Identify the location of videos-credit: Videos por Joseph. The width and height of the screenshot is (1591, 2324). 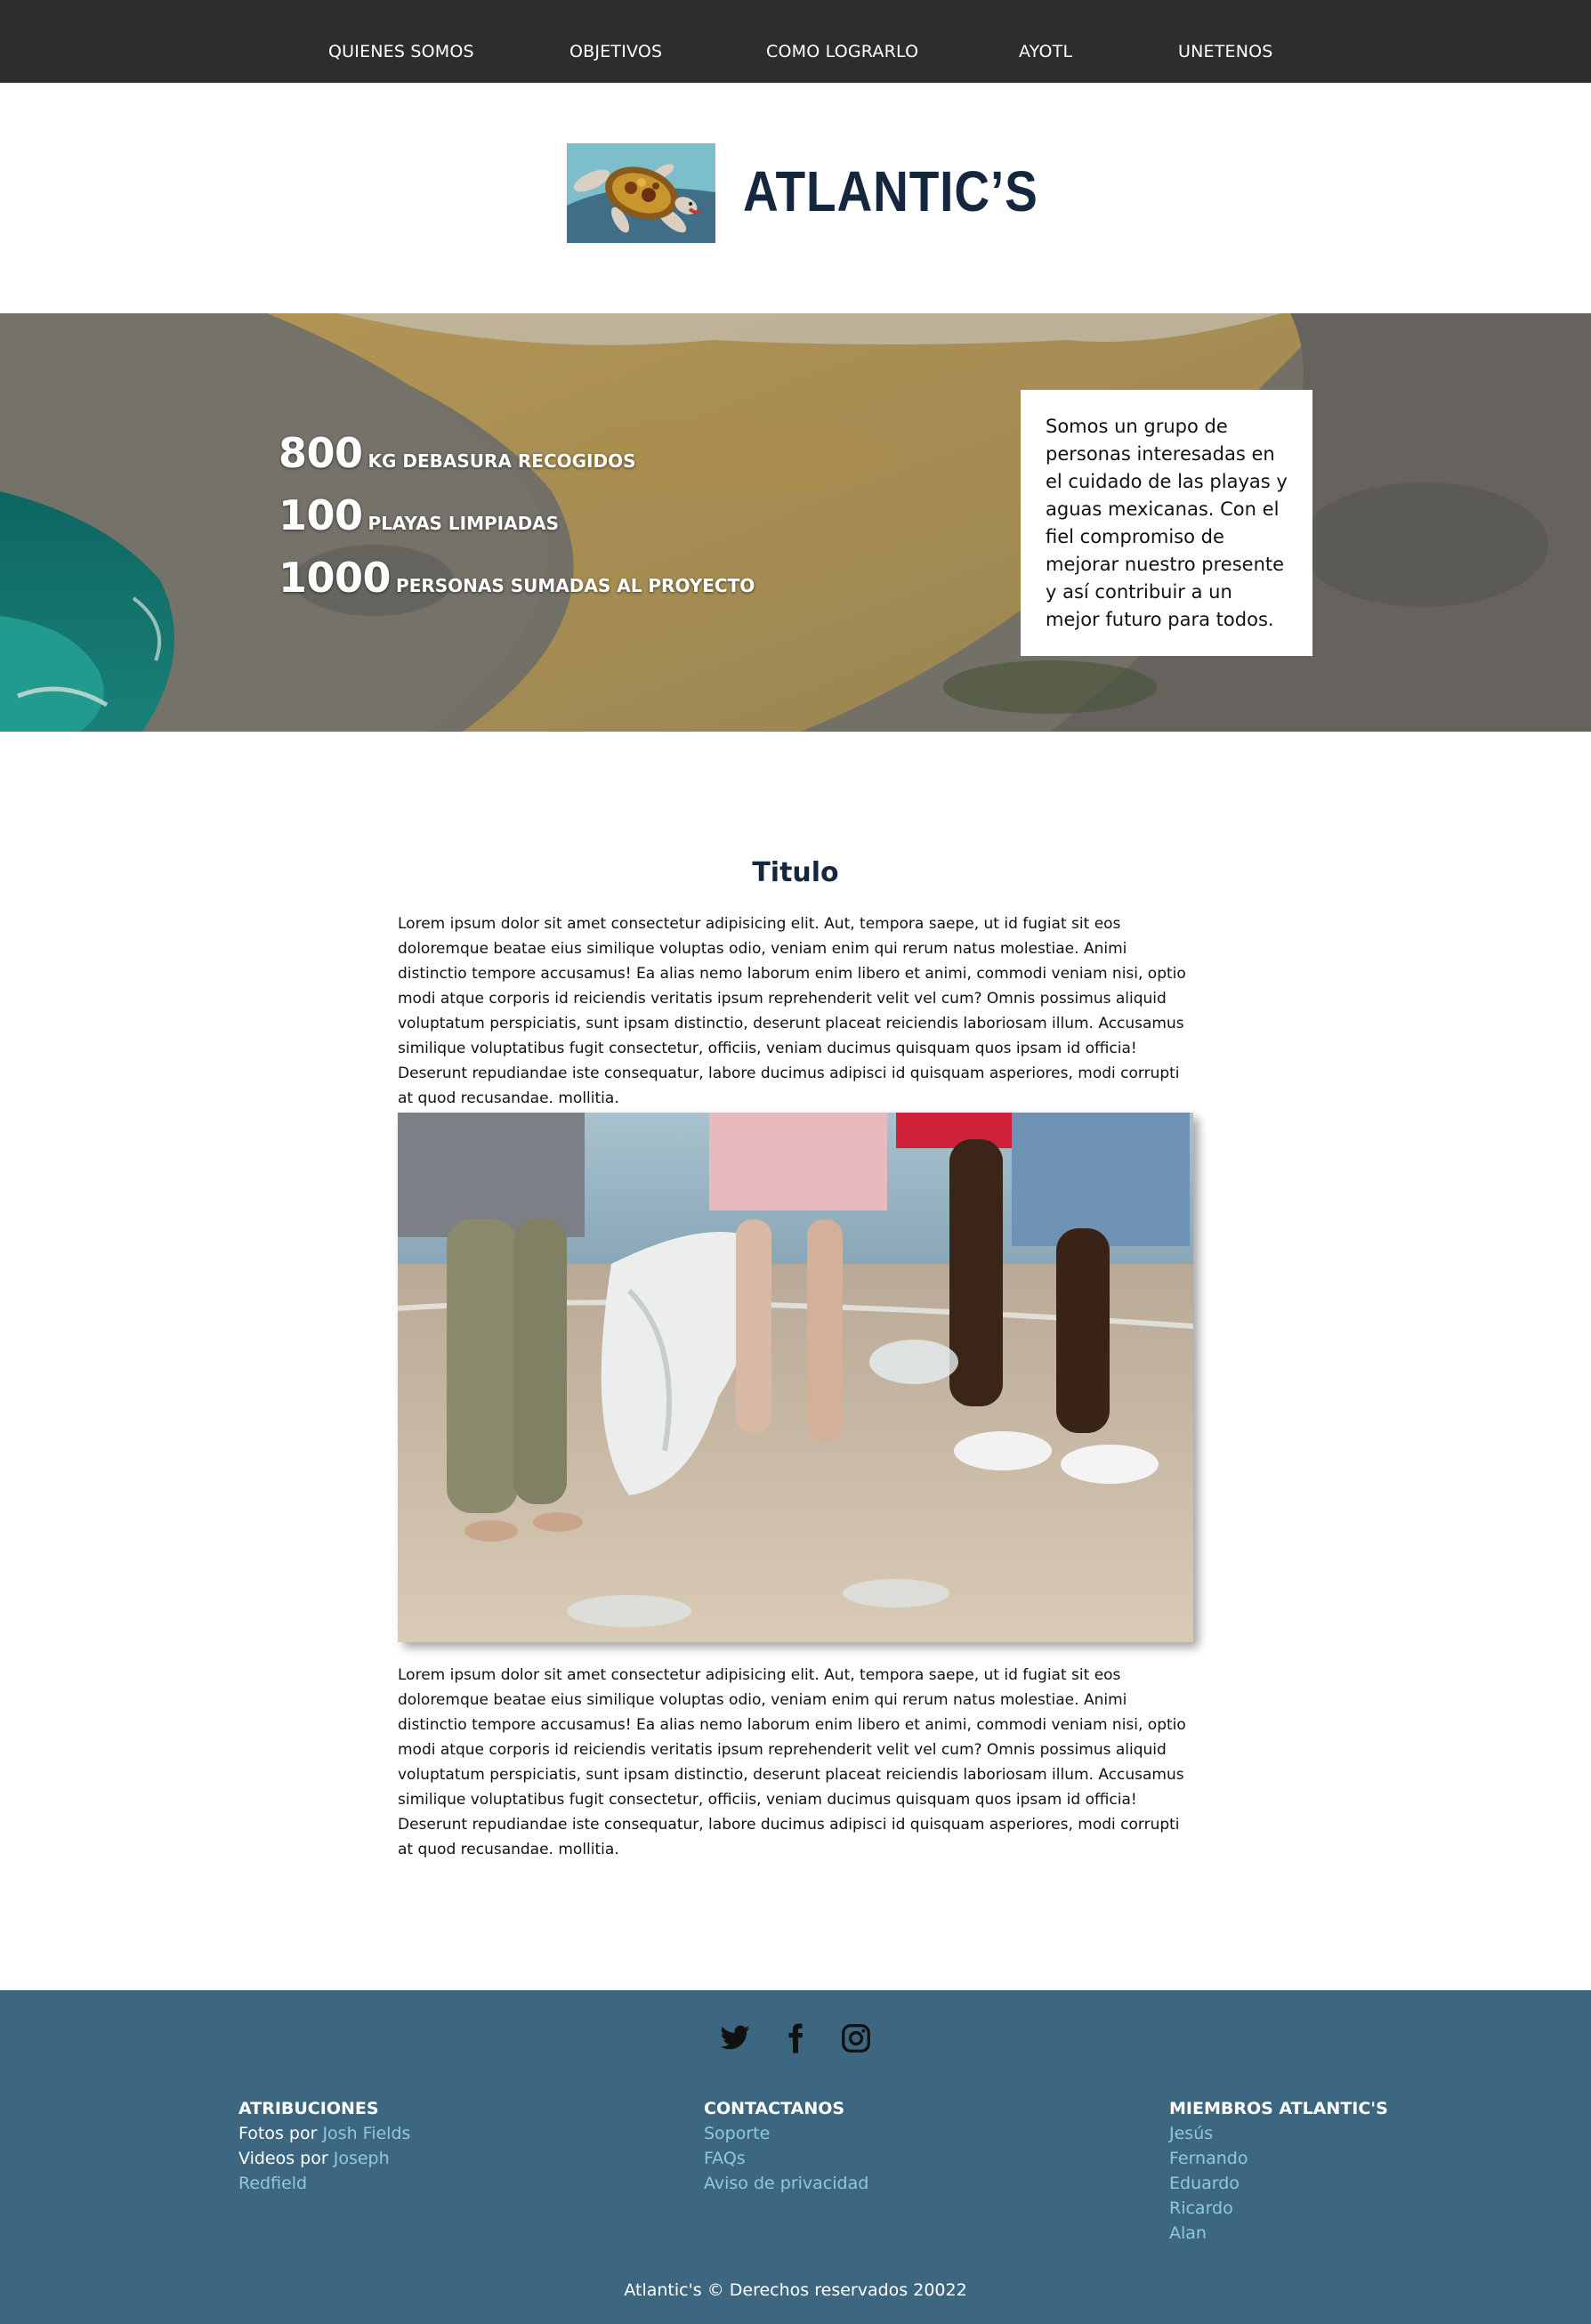
(345, 2158).